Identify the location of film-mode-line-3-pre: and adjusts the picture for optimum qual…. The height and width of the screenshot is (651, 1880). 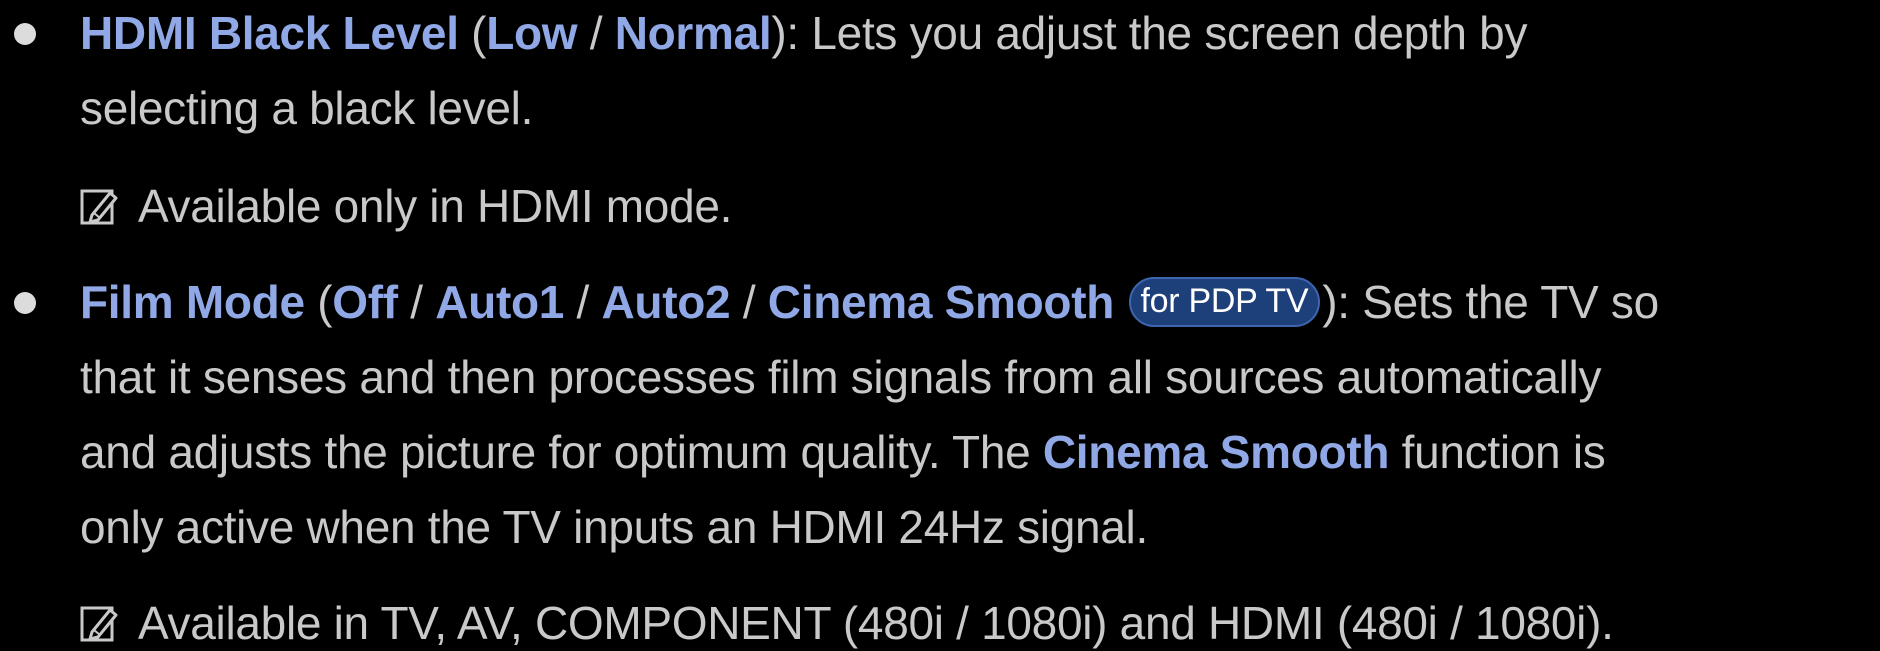
(561, 452).